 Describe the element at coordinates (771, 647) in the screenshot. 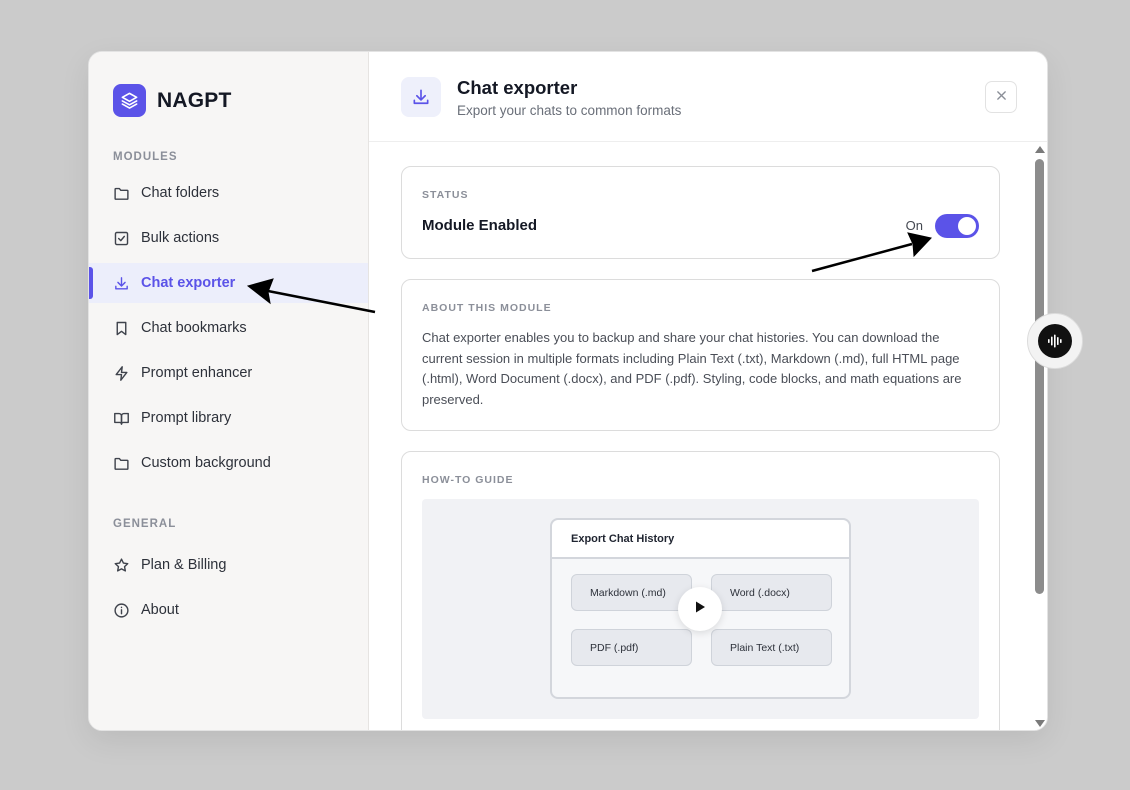

I see `mockup-format-plain-text: Plain Text (.txt)` at that location.